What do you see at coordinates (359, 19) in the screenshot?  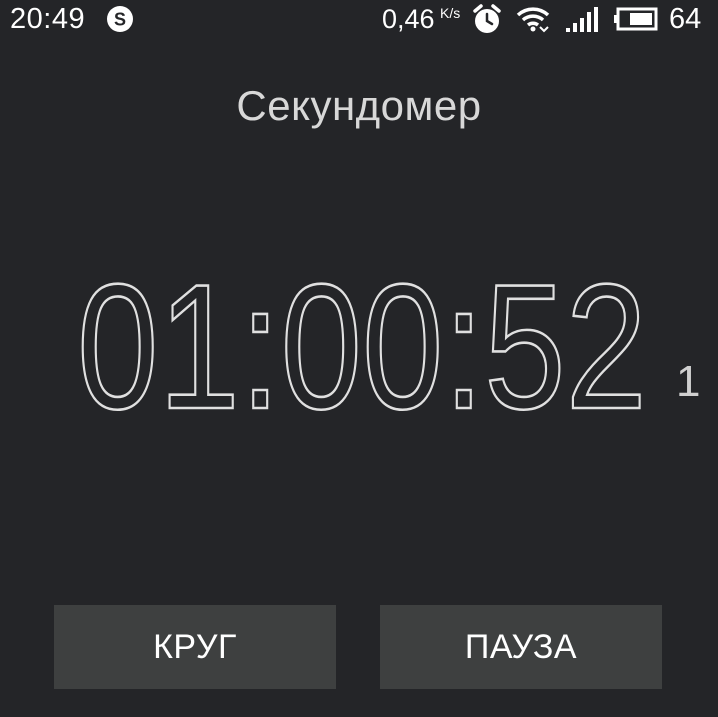 I see `status-bar: 20:49 S 0,46 K/s 64` at bounding box center [359, 19].